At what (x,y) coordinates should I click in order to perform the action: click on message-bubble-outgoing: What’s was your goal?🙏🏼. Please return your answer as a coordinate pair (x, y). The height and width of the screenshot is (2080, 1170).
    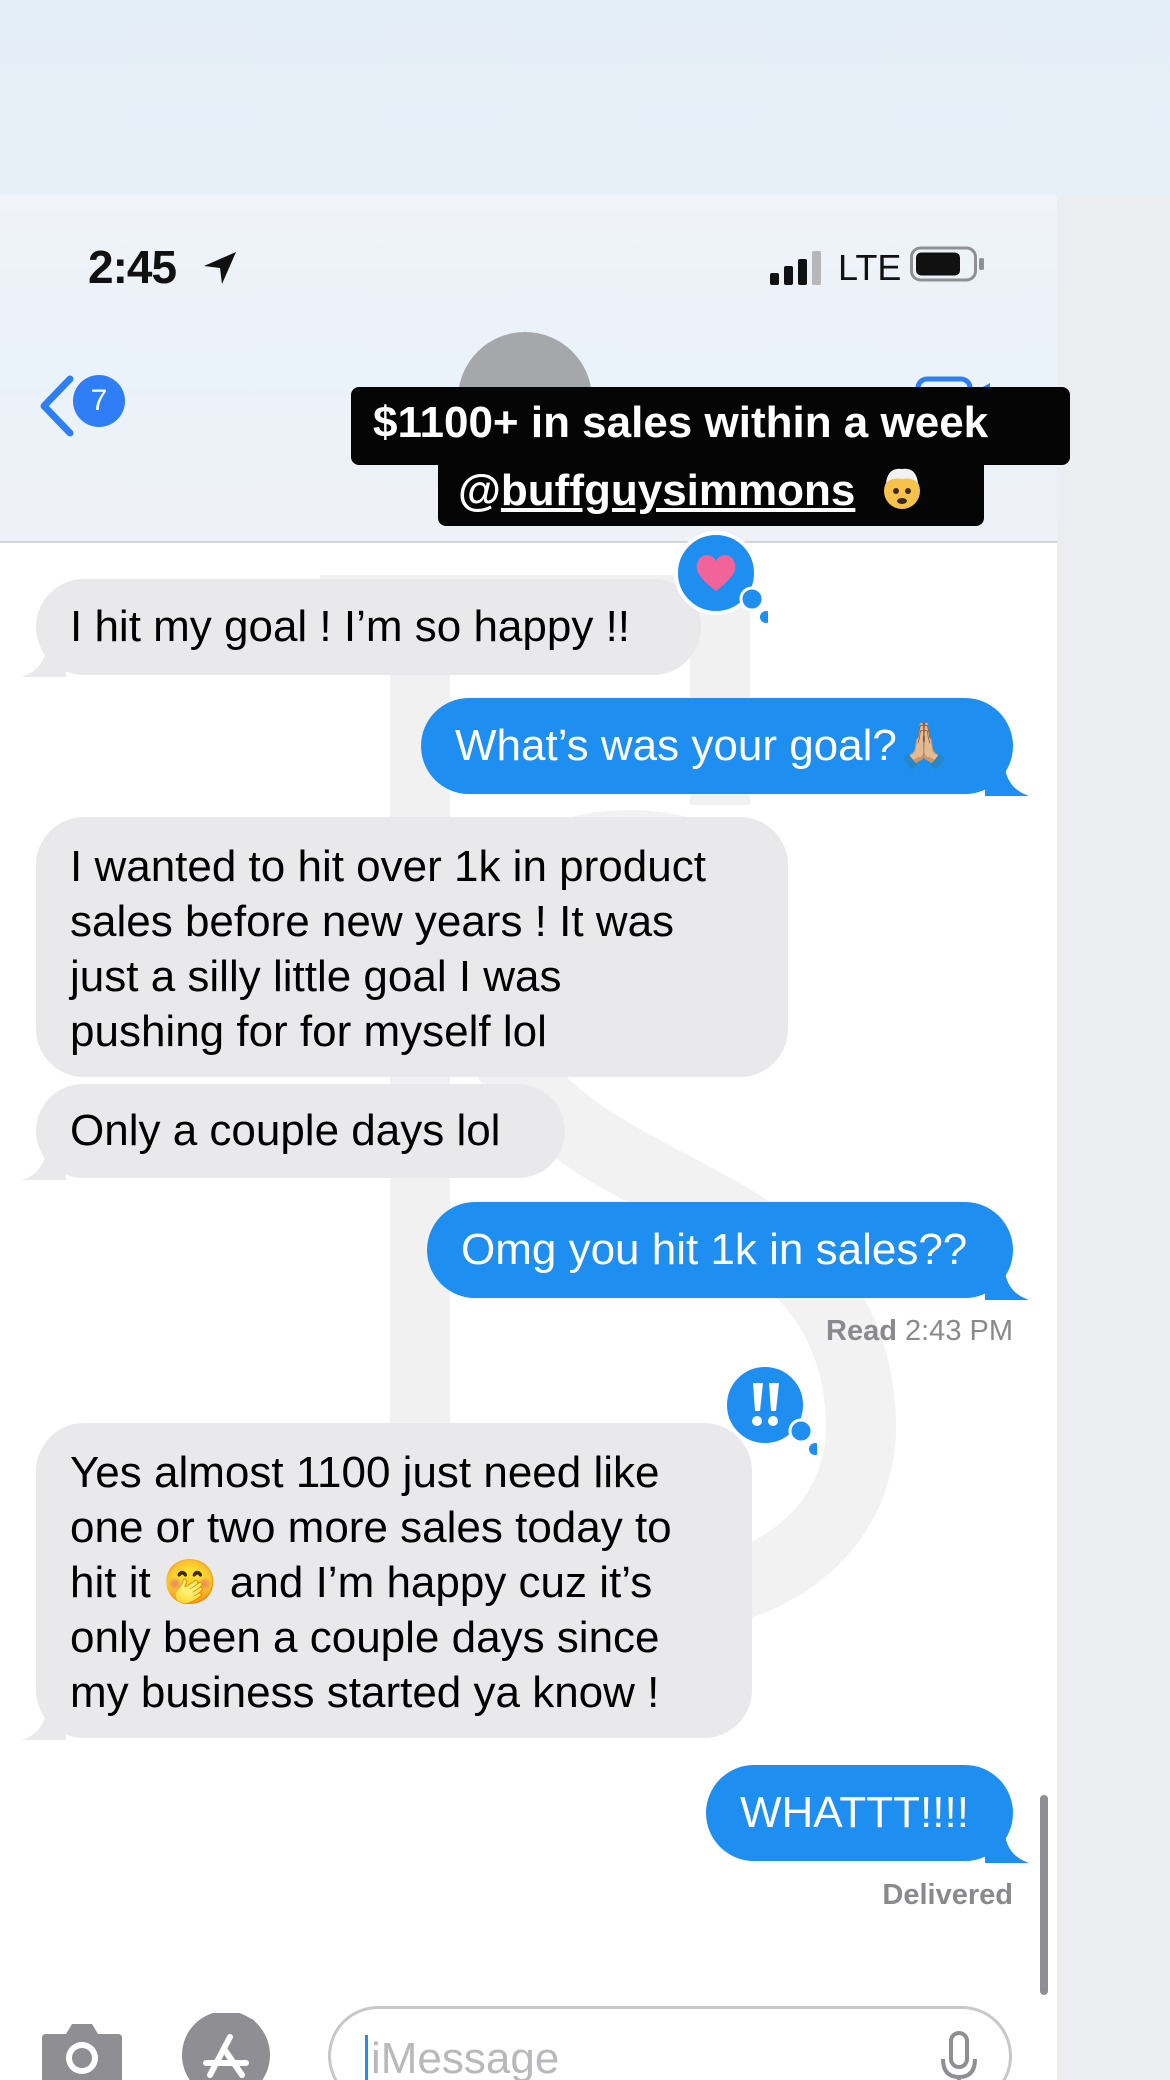
    Looking at the image, I should click on (725, 747).